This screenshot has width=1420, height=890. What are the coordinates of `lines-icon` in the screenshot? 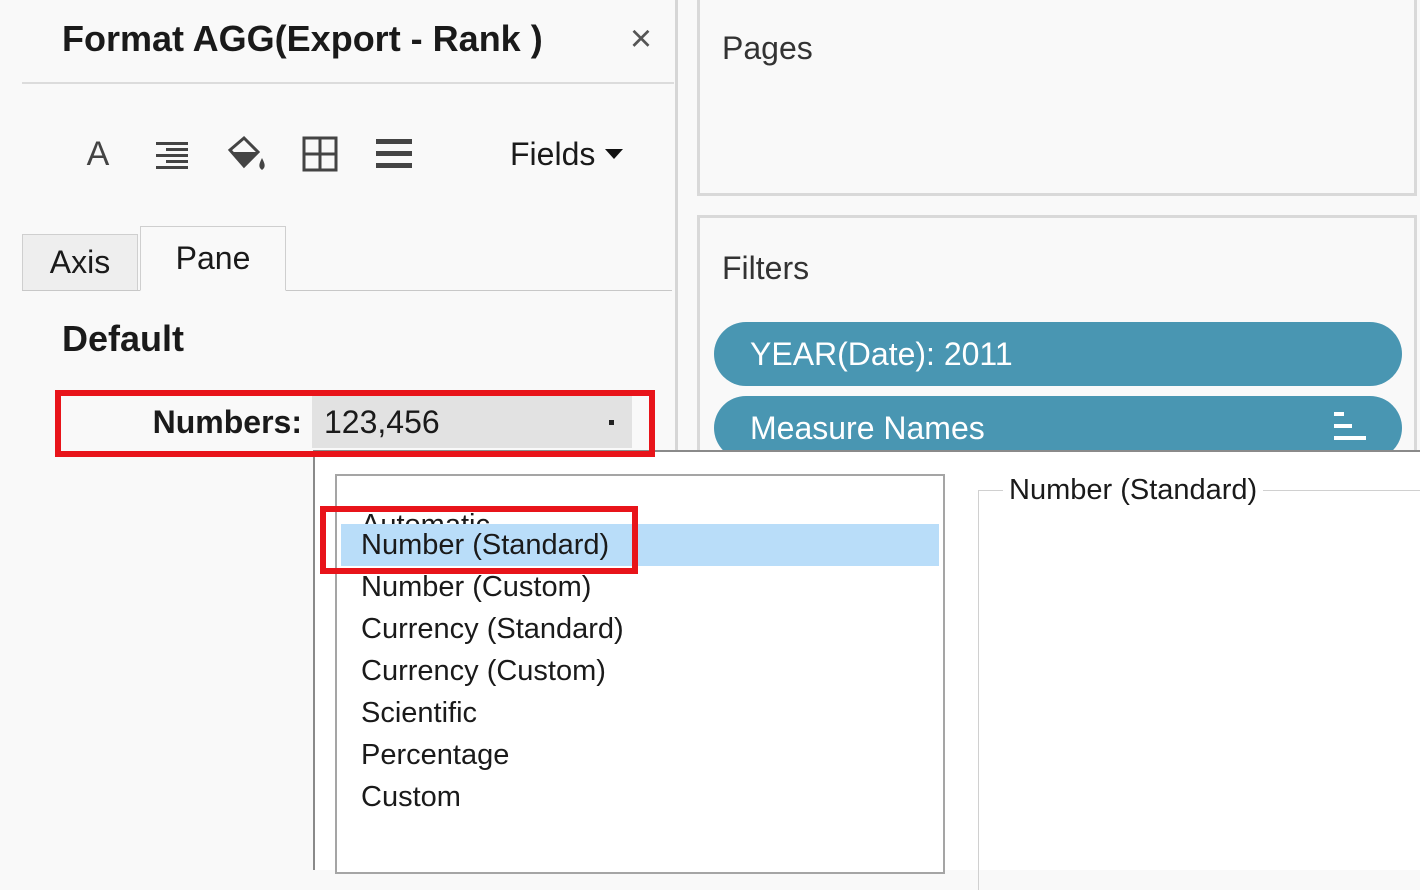 It's located at (394, 154).